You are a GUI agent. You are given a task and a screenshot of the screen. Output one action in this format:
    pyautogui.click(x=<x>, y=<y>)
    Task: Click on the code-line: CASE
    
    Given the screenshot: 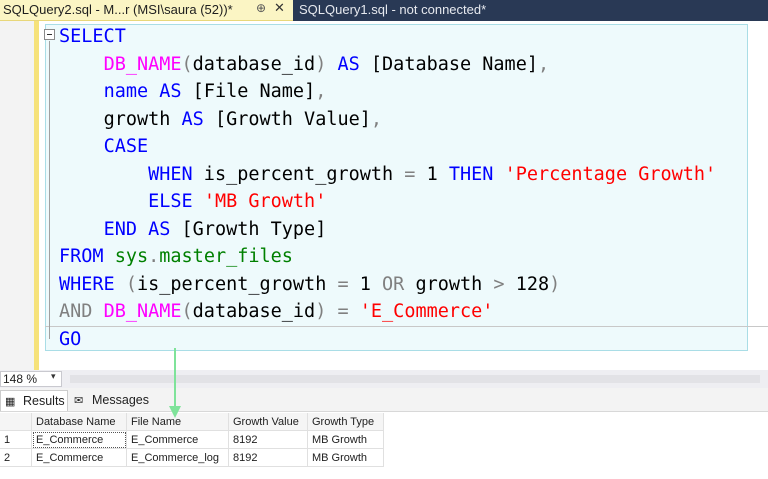 What is the action you would take?
    pyautogui.click(x=104, y=147)
    